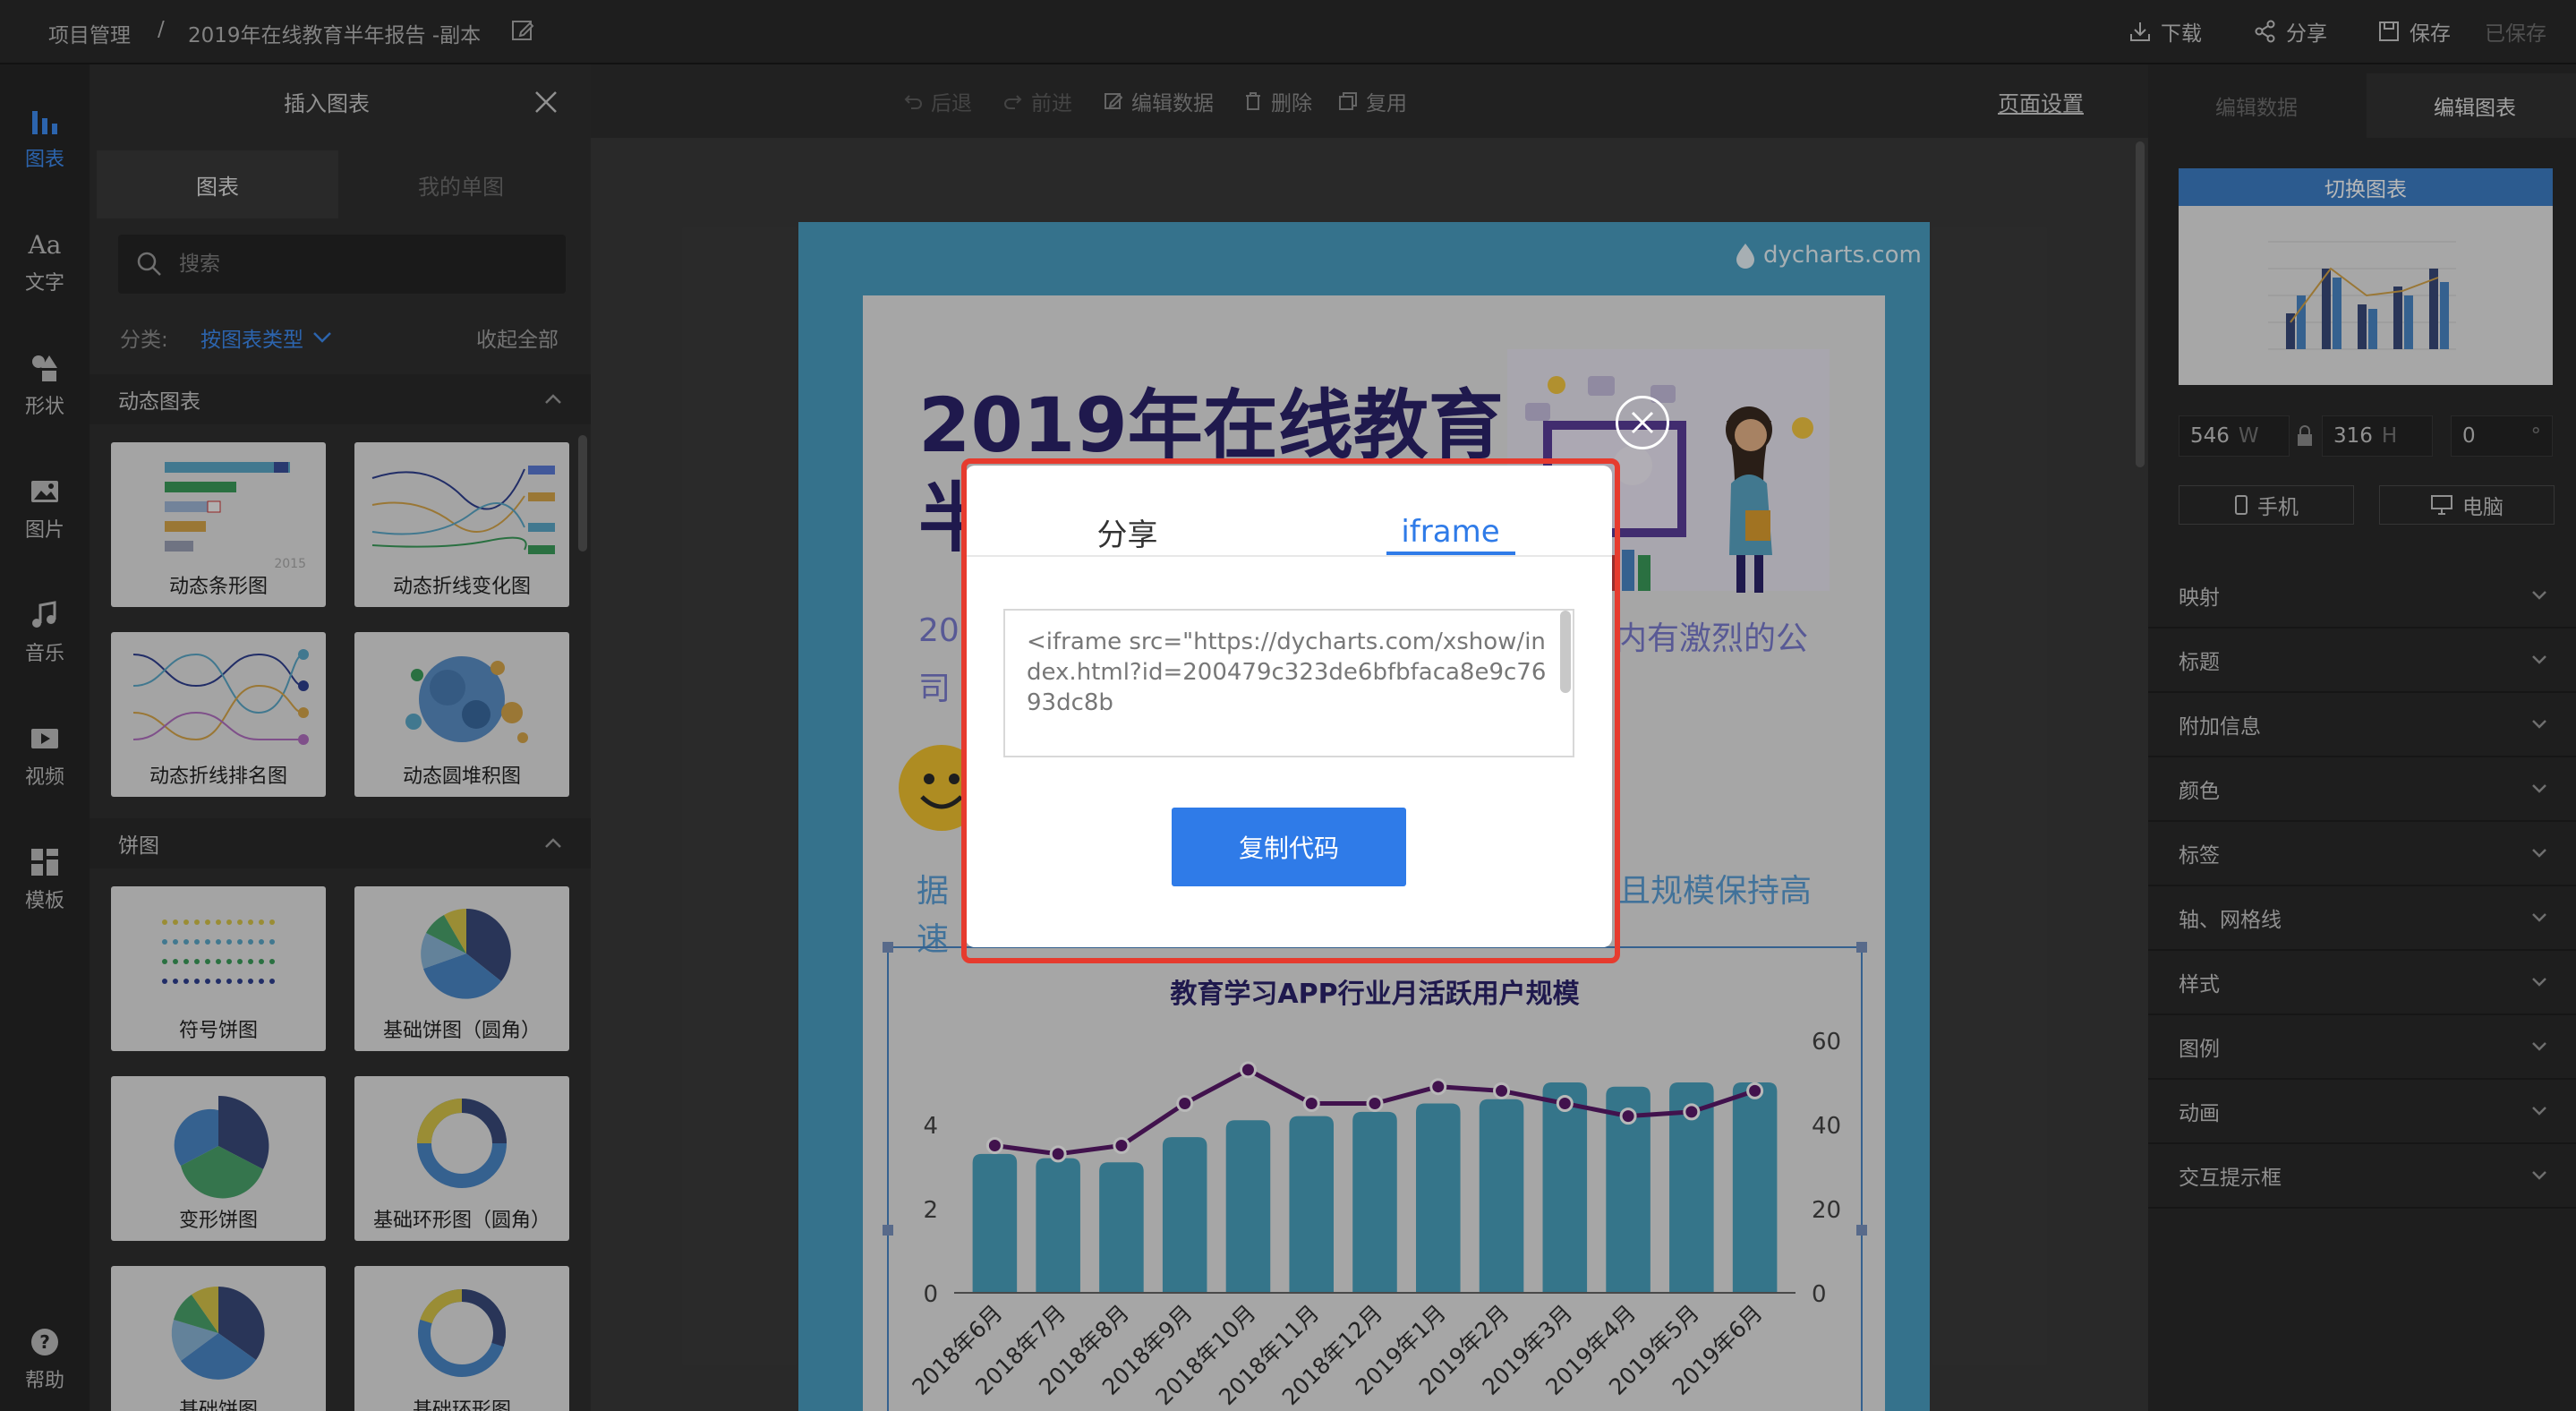  Describe the element at coordinates (1290, 710) in the screenshot. I see `highlight-frame` at that location.